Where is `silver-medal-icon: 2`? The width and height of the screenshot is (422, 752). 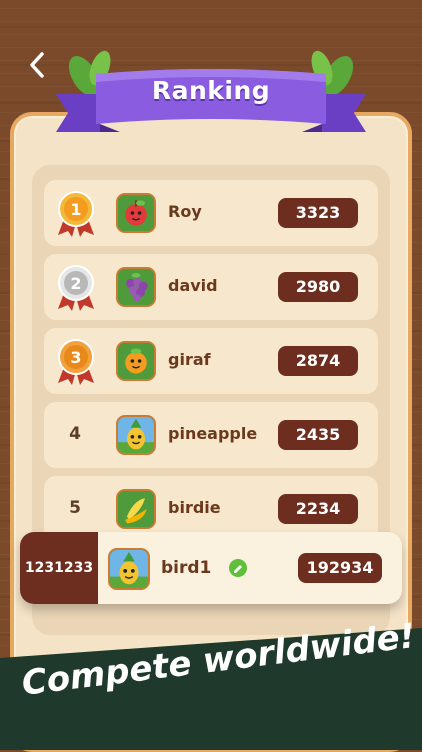
silver-medal-icon: 2 is located at coordinates (76, 288).